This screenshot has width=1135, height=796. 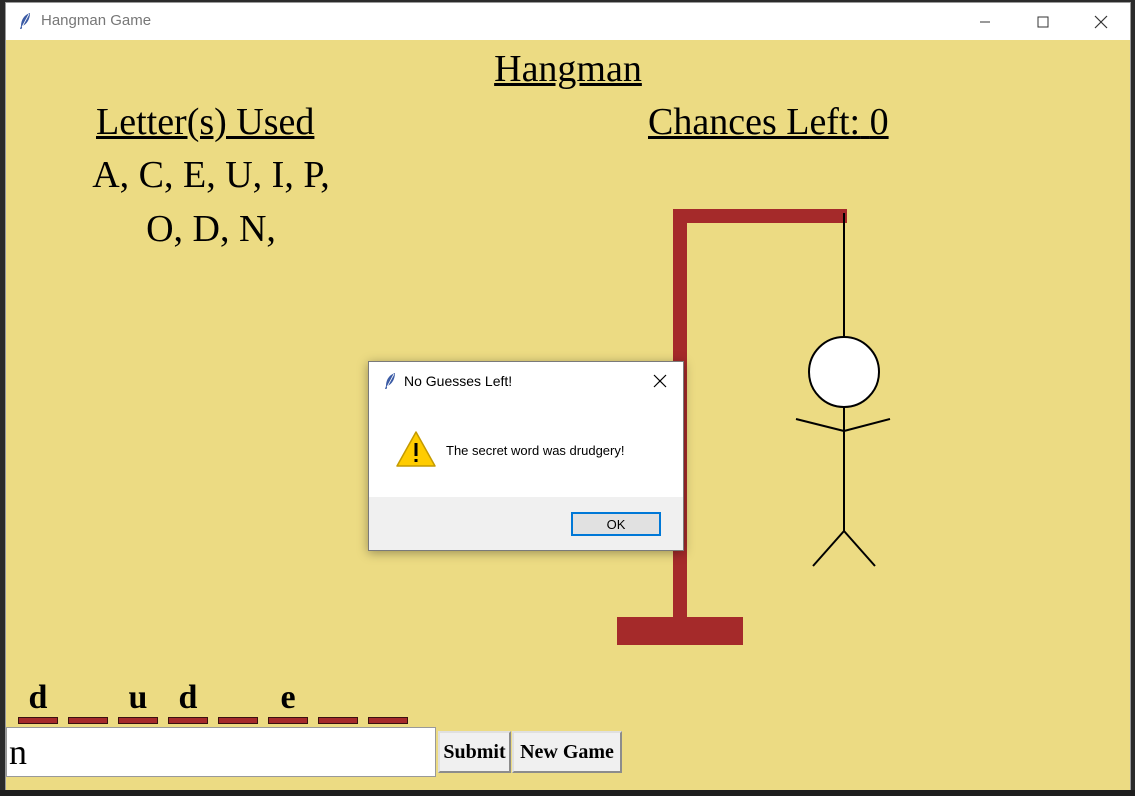 I want to click on dialog-feather-icon, so click(x=390, y=381).